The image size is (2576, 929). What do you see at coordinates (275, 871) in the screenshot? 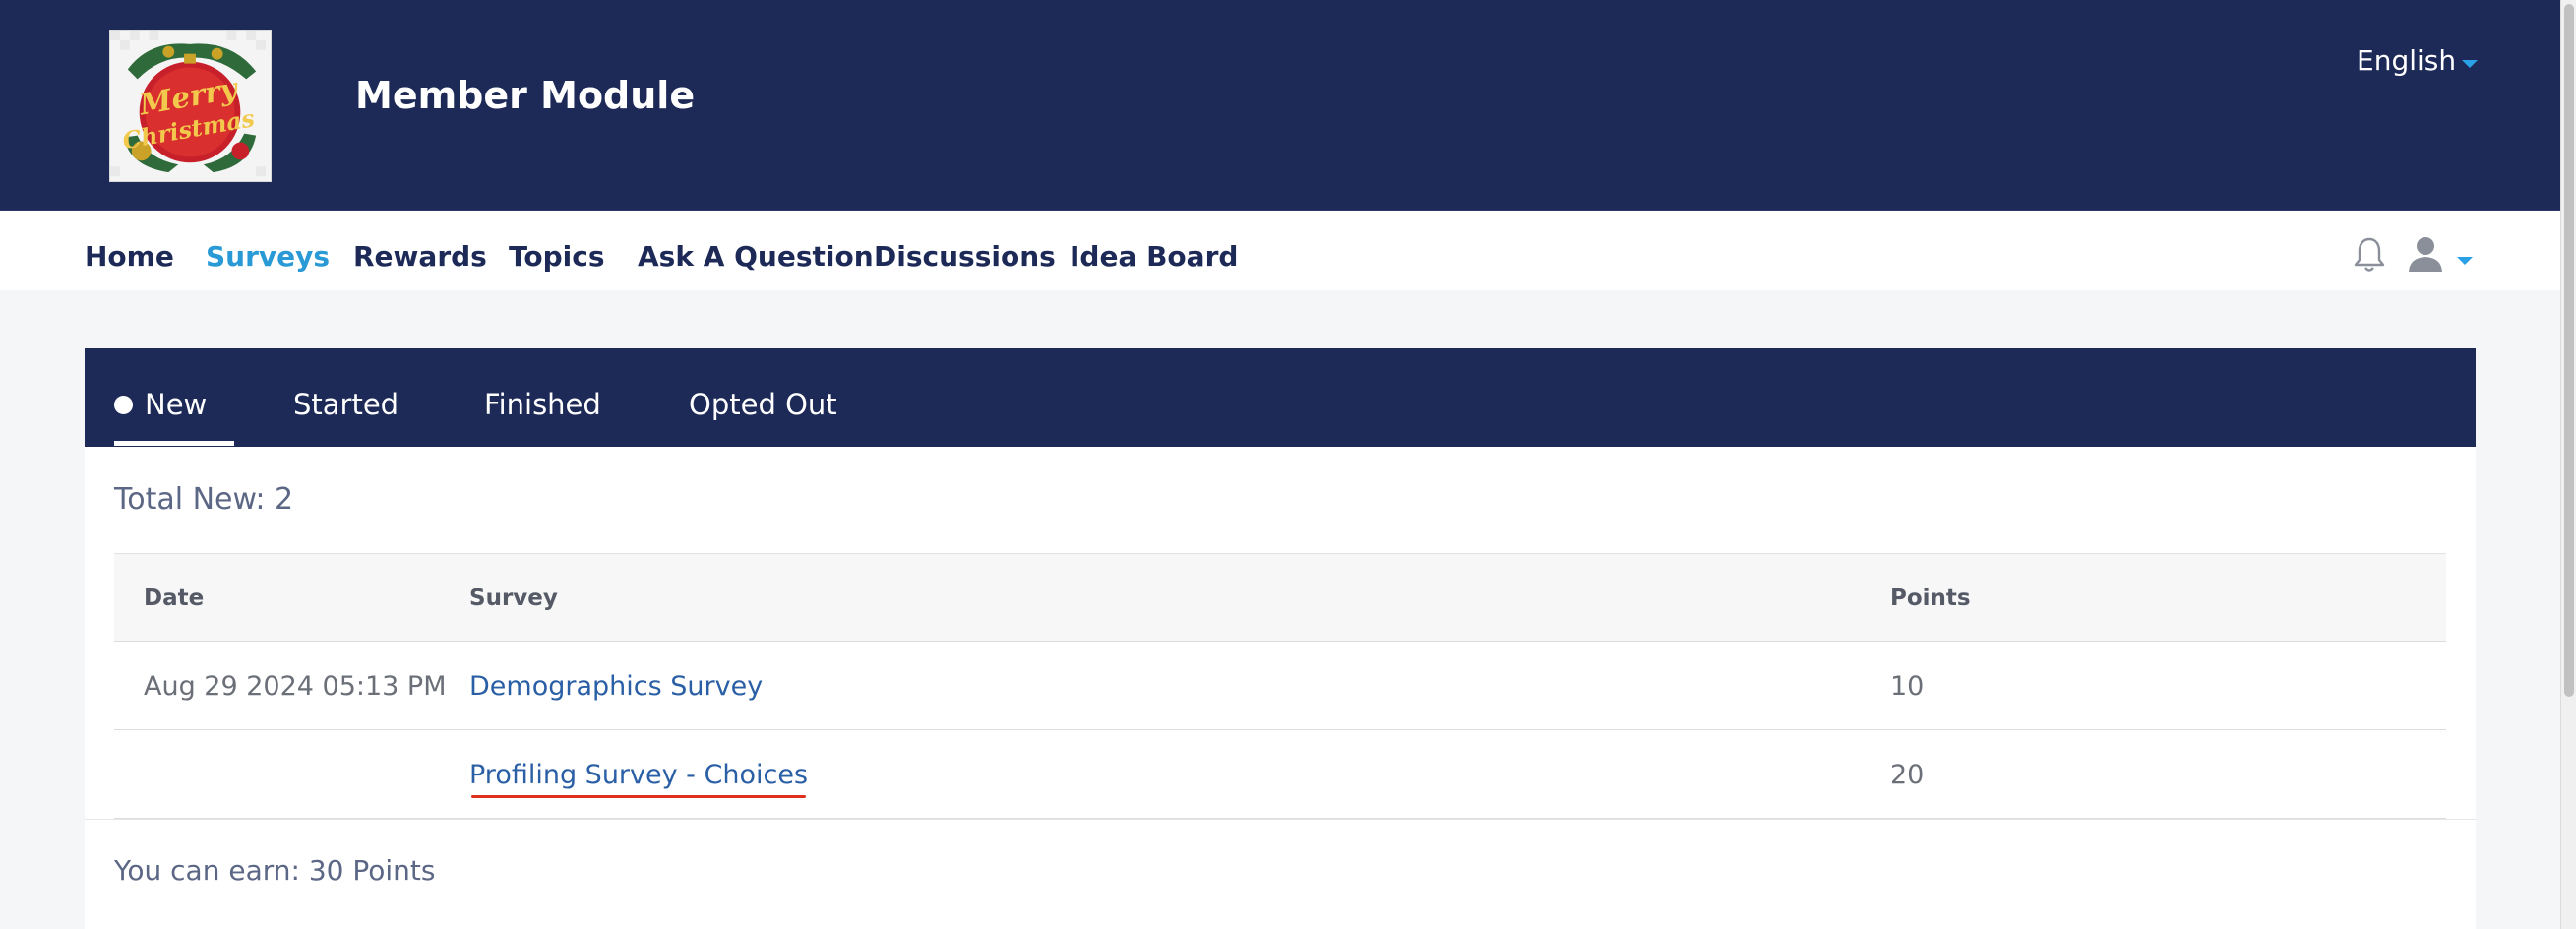
I see `earn-summary: You can earn: 30 Points` at bounding box center [275, 871].